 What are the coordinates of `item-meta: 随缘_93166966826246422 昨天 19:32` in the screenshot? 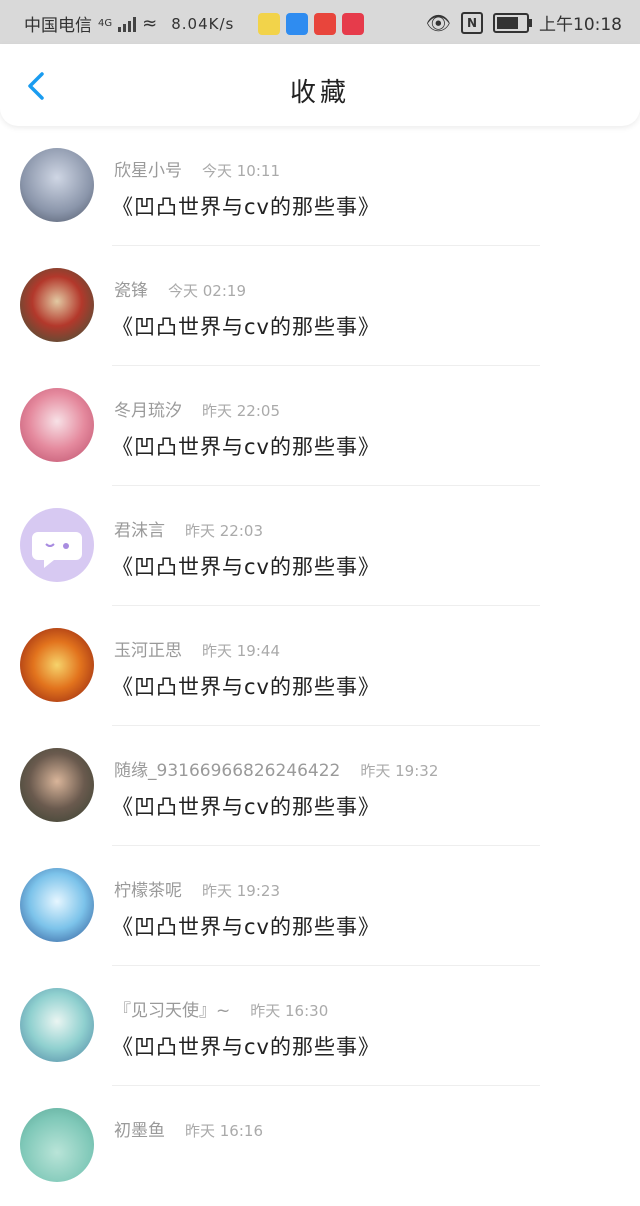 It's located at (276, 768).